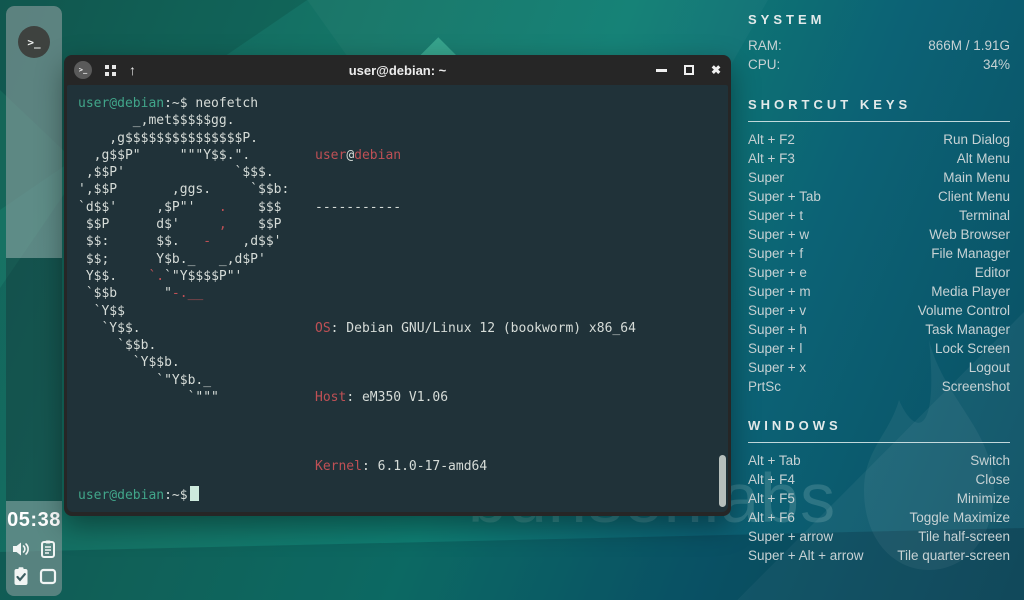  I want to click on windows-row: Alt + F6 Toggle Maximize, so click(879, 517).